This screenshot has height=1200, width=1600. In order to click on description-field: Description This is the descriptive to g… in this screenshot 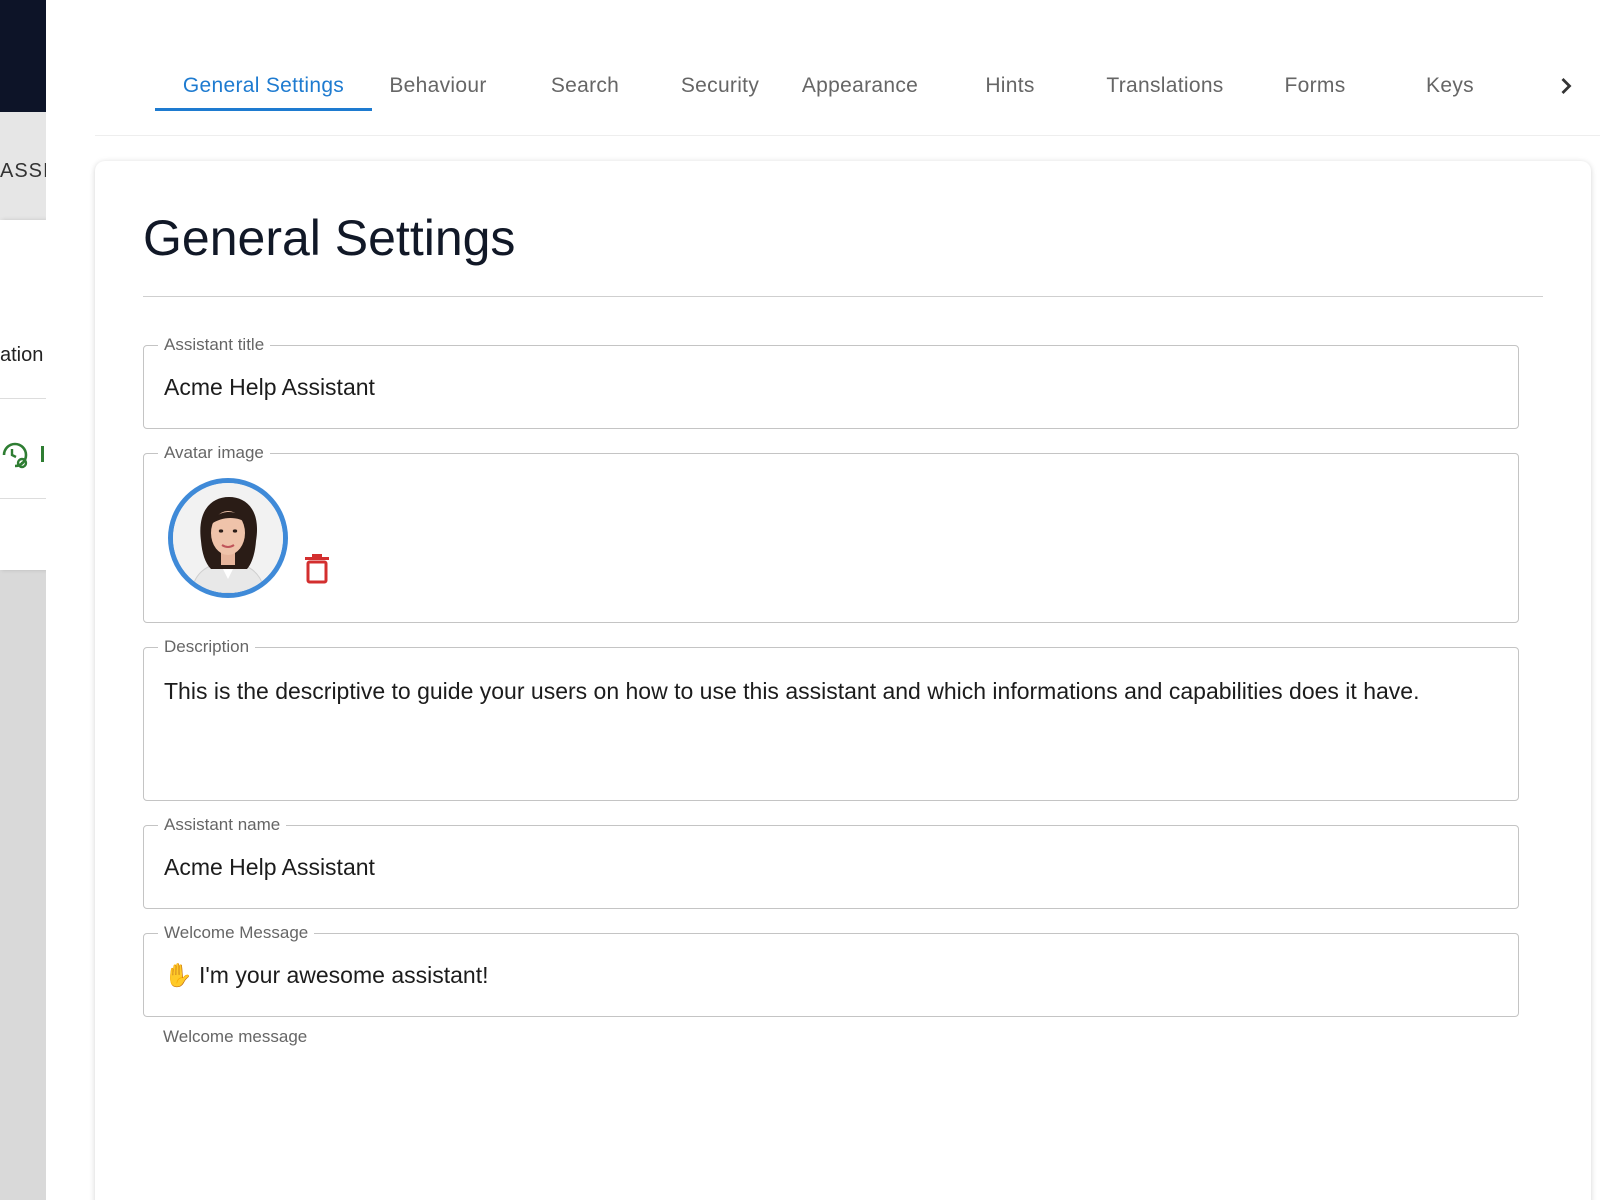, I will do `click(831, 719)`.